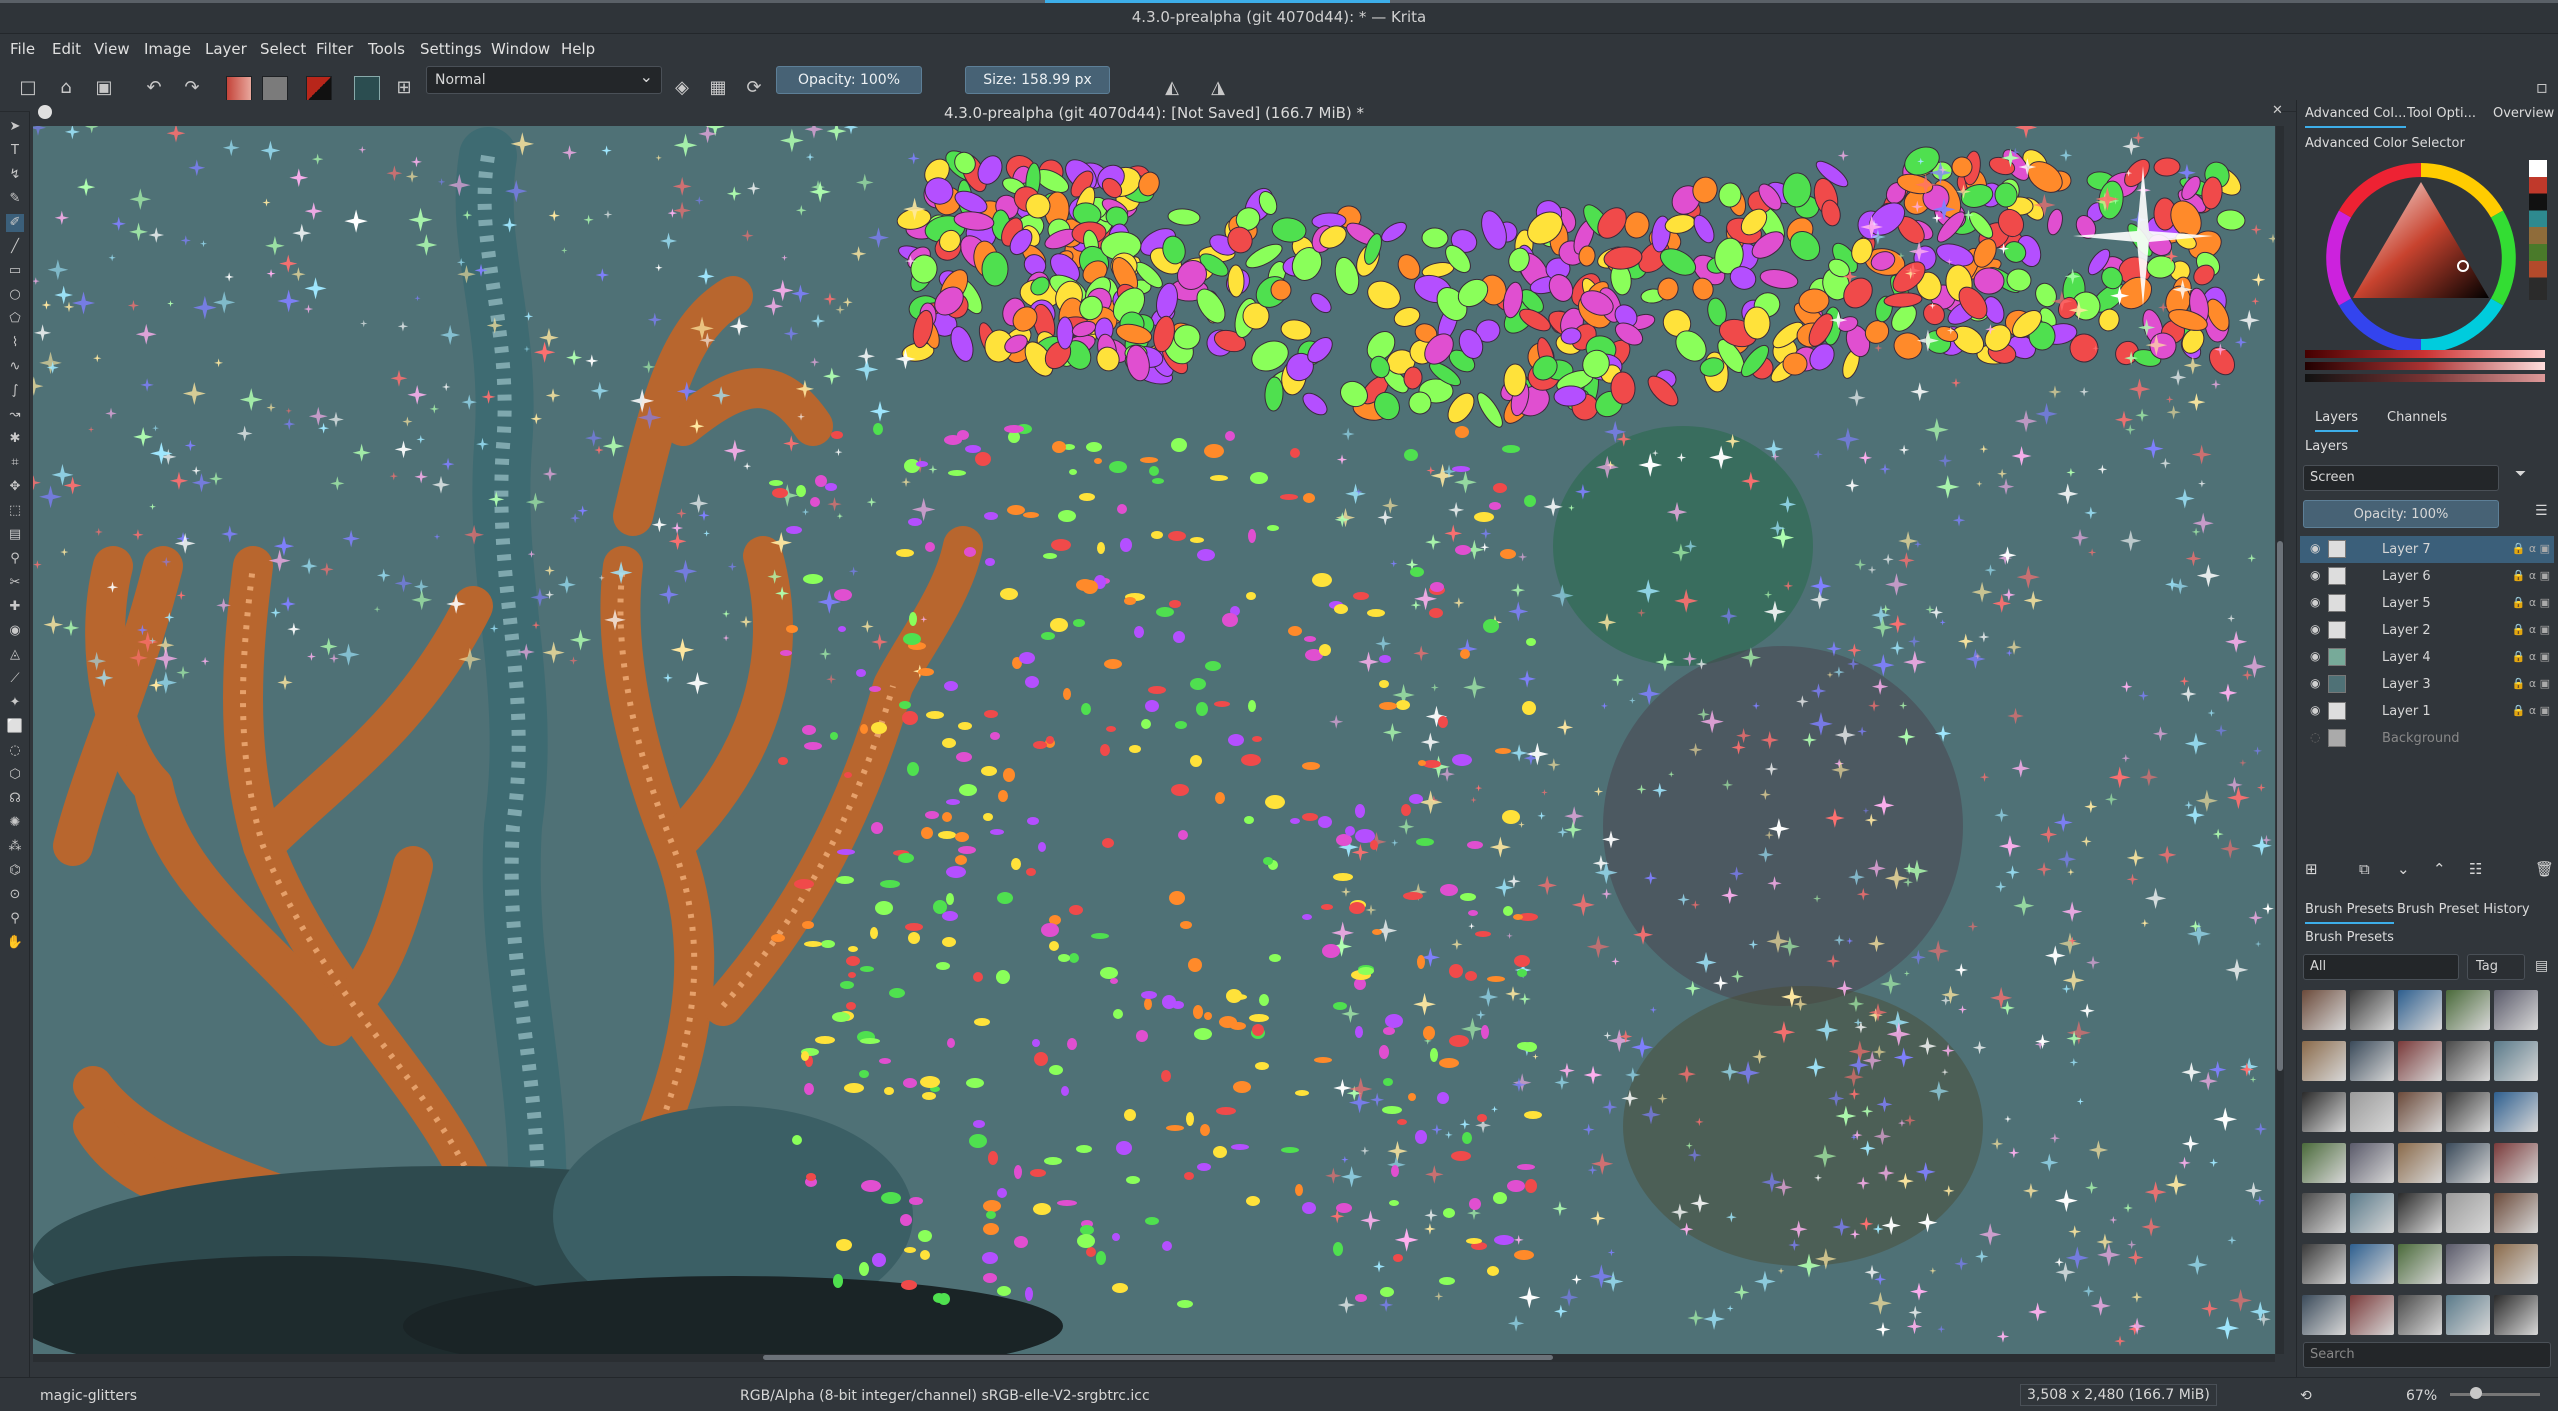  I want to click on menu-help: Help, so click(578, 49).